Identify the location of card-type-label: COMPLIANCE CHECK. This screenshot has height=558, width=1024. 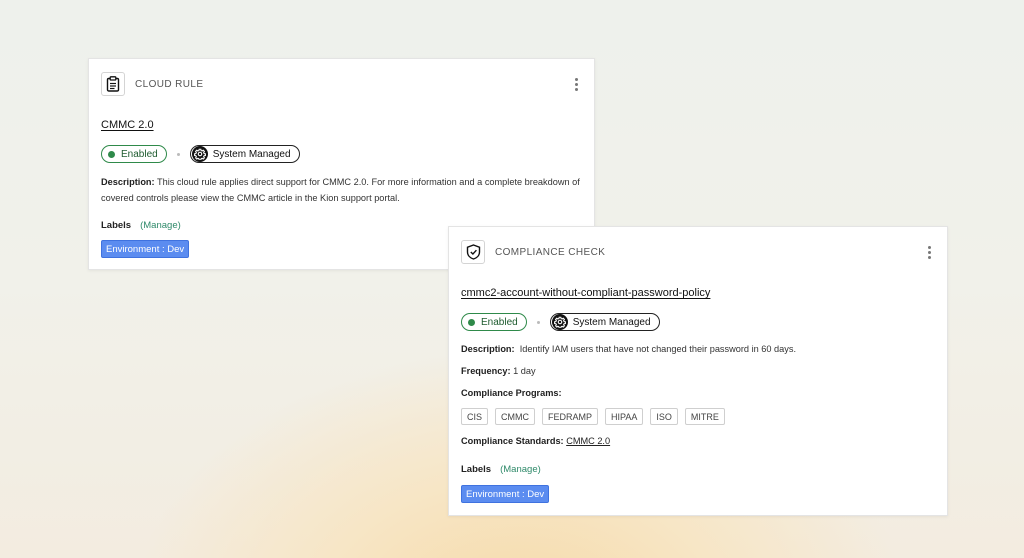
(550, 252).